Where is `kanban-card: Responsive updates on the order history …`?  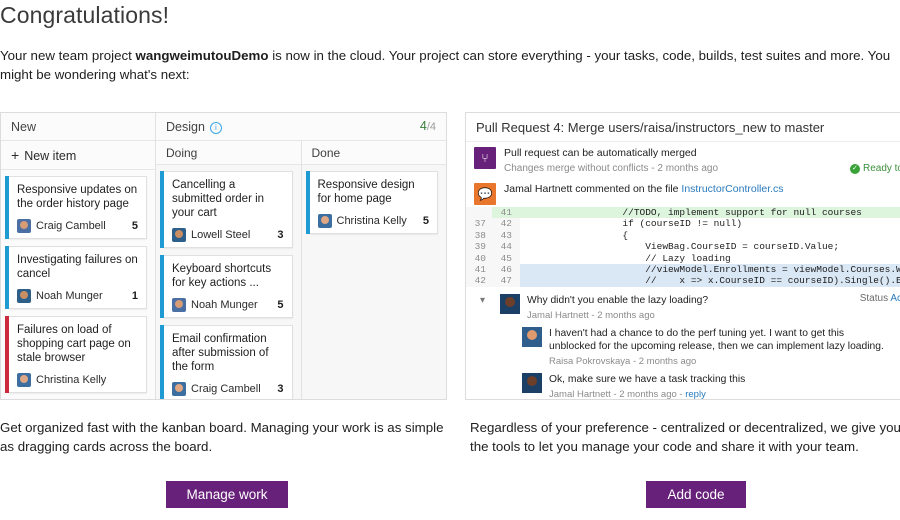 kanban-card: Responsive updates on the order history … is located at coordinates (76, 207).